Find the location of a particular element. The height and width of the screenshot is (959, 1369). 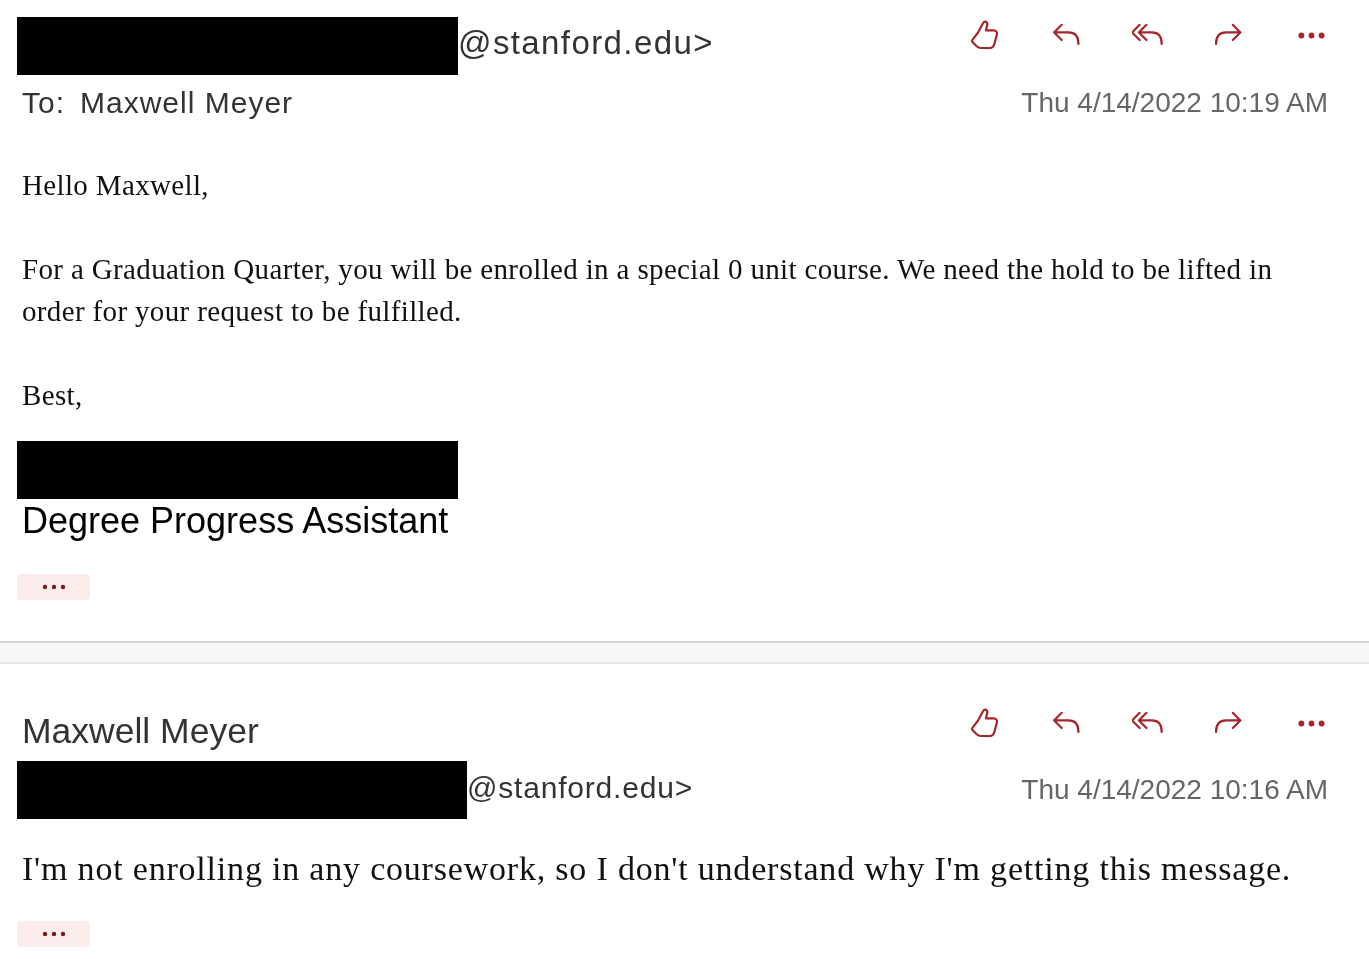

body-paragraph: For a Graduation Quarter, you will be enrolled in a special 0 unit course. We need the hold to be lifted in order for your request to be fulfilled. is located at coordinates (648, 290).